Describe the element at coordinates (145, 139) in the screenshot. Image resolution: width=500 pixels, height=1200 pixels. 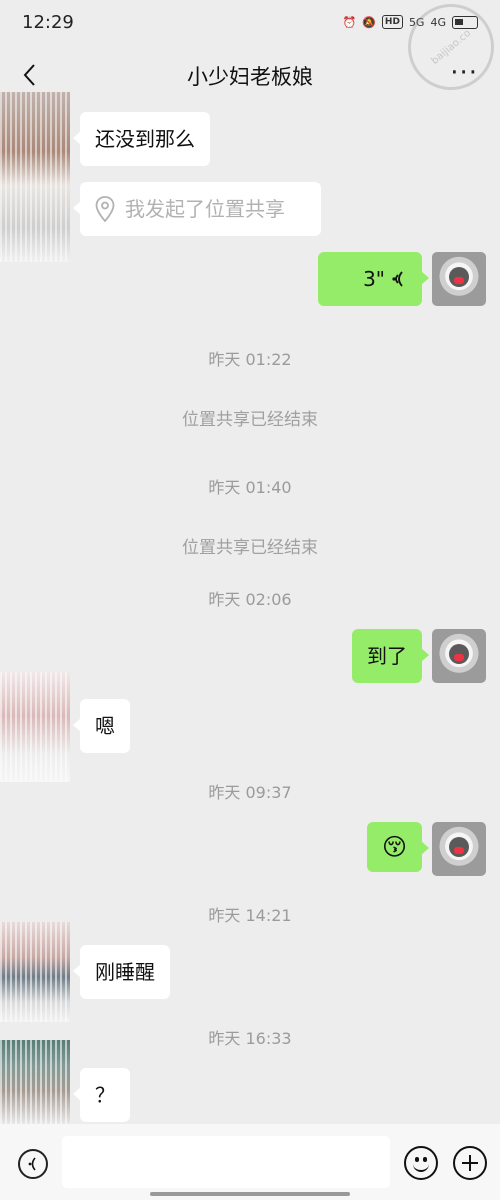
I see `message-text: 还没到那么` at that location.